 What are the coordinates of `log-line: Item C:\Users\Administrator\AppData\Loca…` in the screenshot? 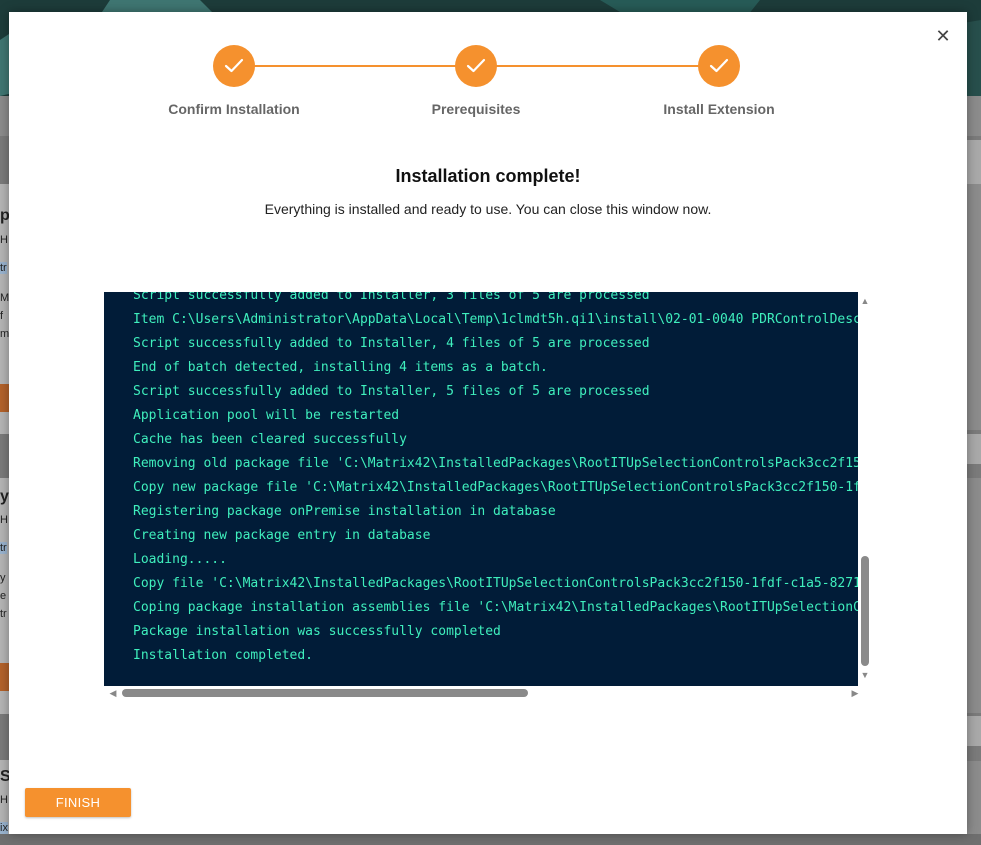 It's located at (495, 319).